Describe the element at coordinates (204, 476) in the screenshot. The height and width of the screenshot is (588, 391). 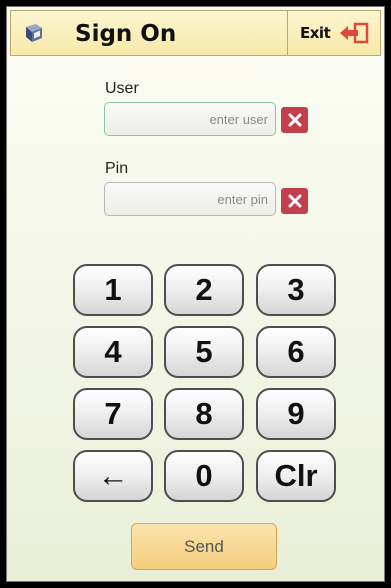
I see `key-0: 0` at that location.